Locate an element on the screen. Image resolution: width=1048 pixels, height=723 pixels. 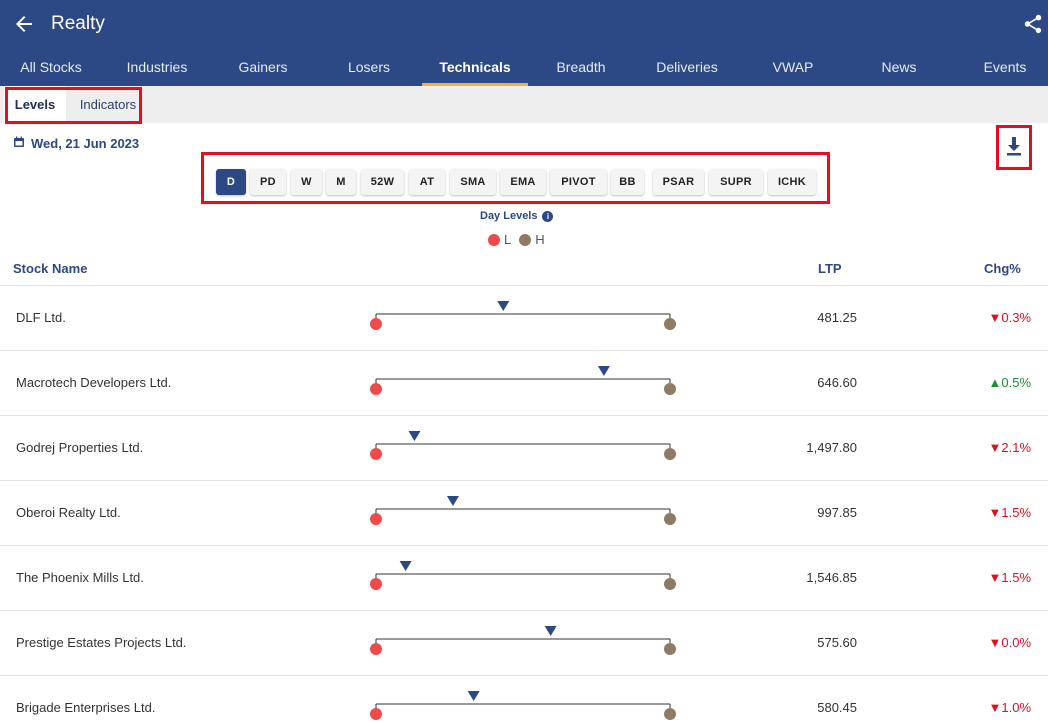
ltp-value: 575.60 is located at coordinates (837, 642).